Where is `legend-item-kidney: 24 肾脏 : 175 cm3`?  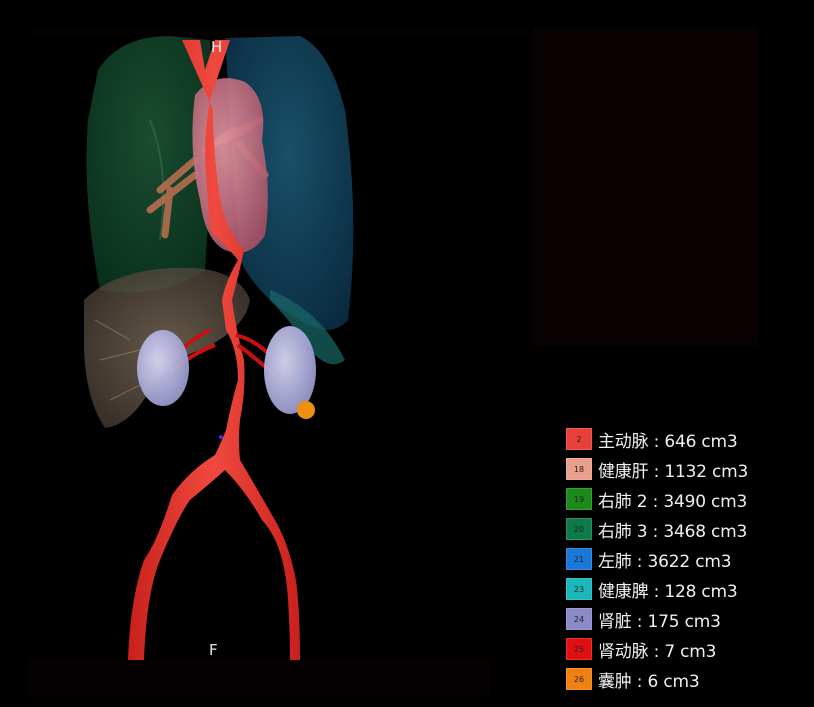
legend-item-kidney: 24 肾脏 : 175 cm3 is located at coordinates (686, 619).